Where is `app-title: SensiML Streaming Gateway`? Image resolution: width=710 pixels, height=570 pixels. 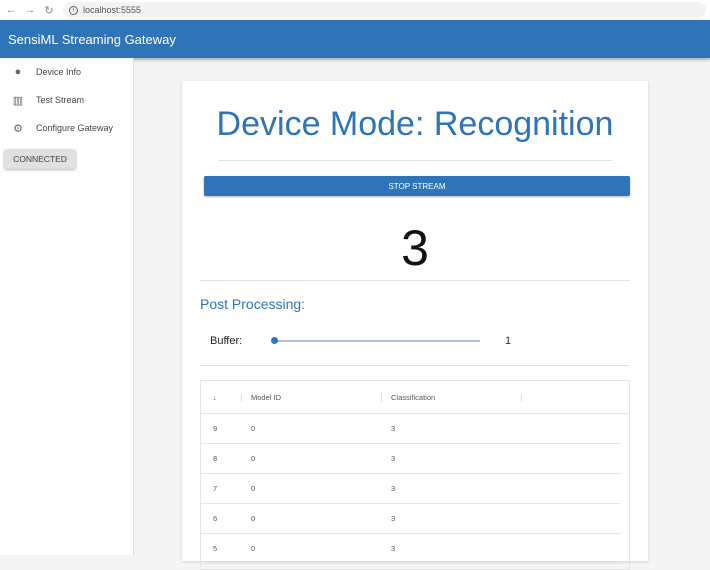
app-title: SensiML Streaming Gateway is located at coordinates (92, 39).